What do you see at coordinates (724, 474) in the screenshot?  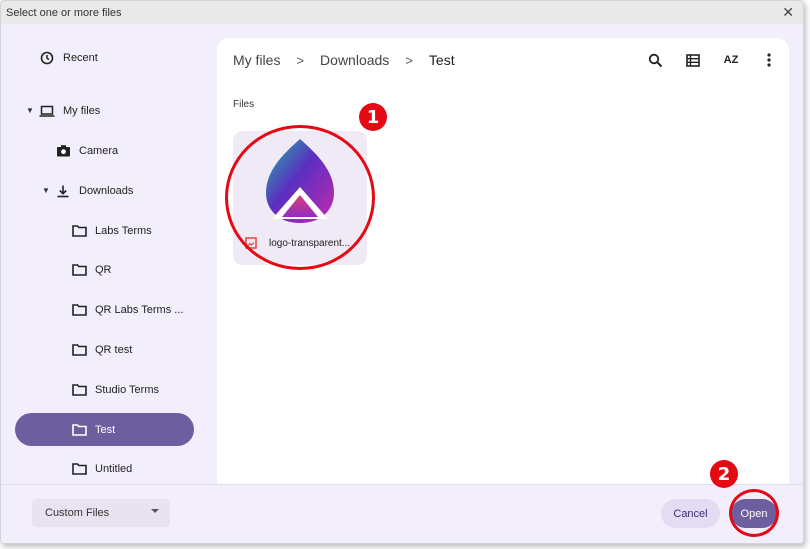 I see `annotation-badge-2: 2` at bounding box center [724, 474].